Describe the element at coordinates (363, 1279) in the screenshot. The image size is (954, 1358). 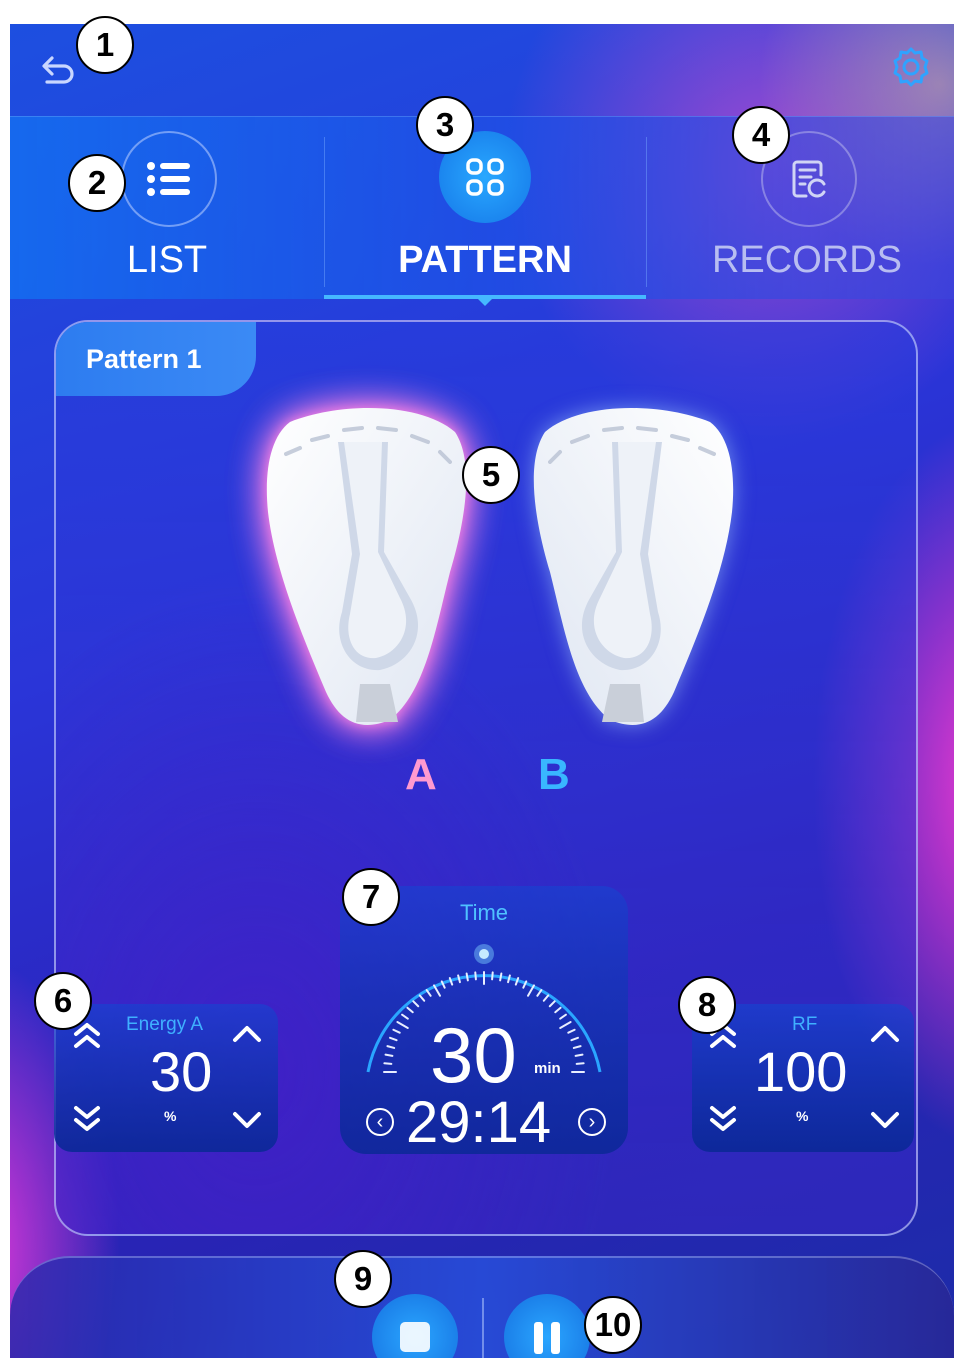
I see `callout-9: 9` at that location.